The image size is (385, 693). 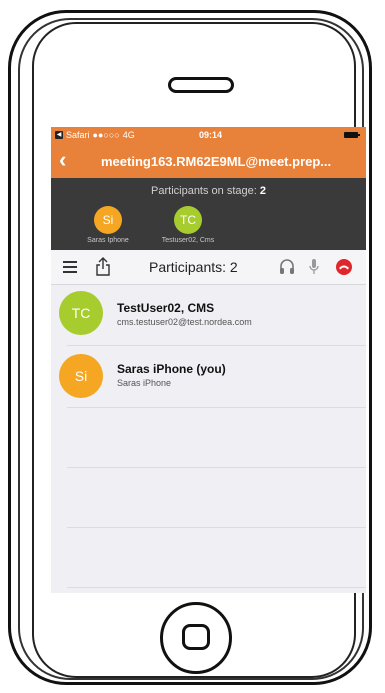 What do you see at coordinates (103, 266) in the screenshot?
I see `share-icon` at bounding box center [103, 266].